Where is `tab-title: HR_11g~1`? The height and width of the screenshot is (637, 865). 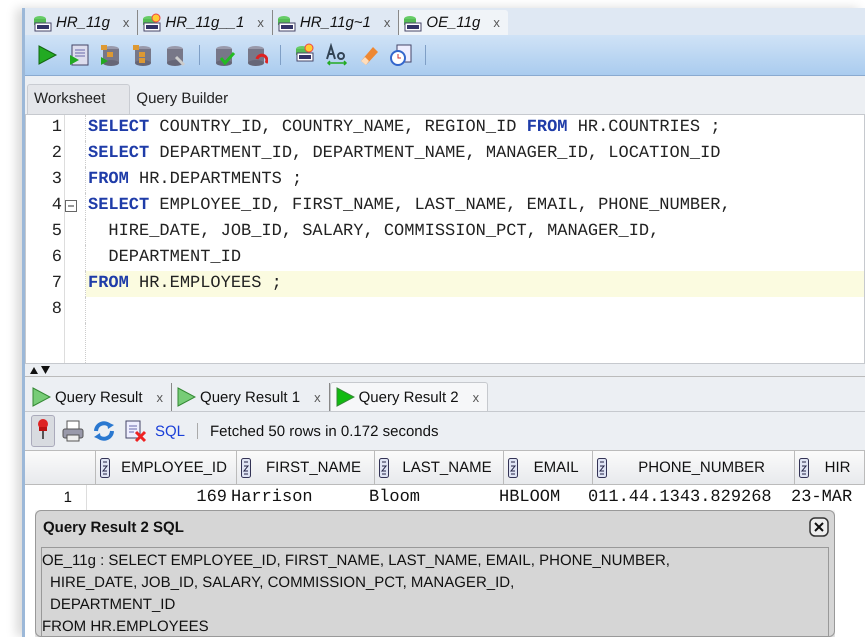 tab-title: HR_11g~1 is located at coordinates (335, 22).